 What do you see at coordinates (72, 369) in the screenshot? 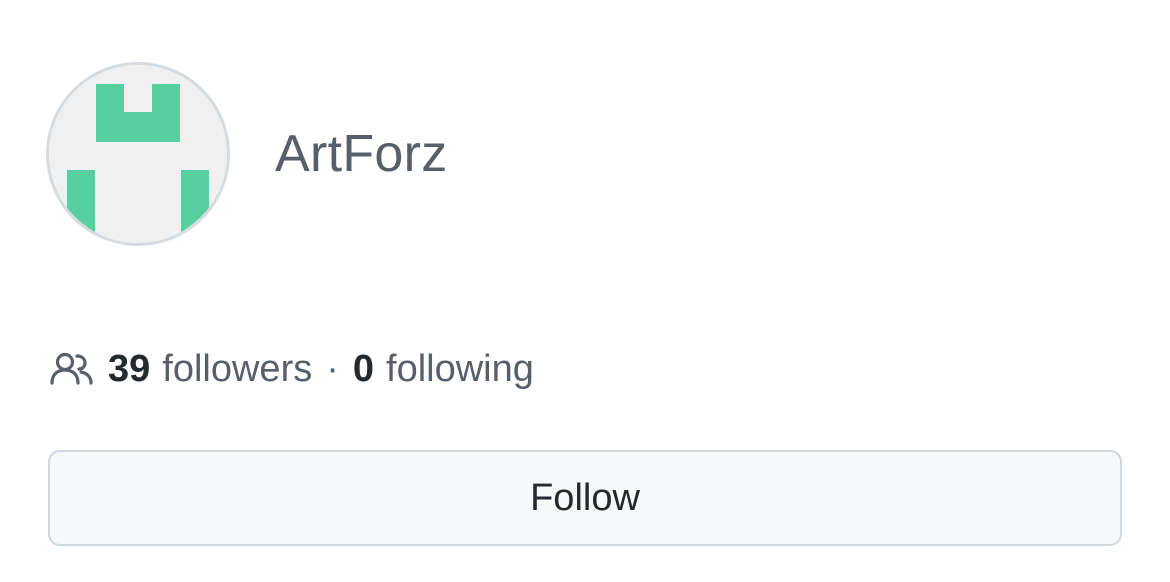
I see `people-icon` at bounding box center [72, 369].